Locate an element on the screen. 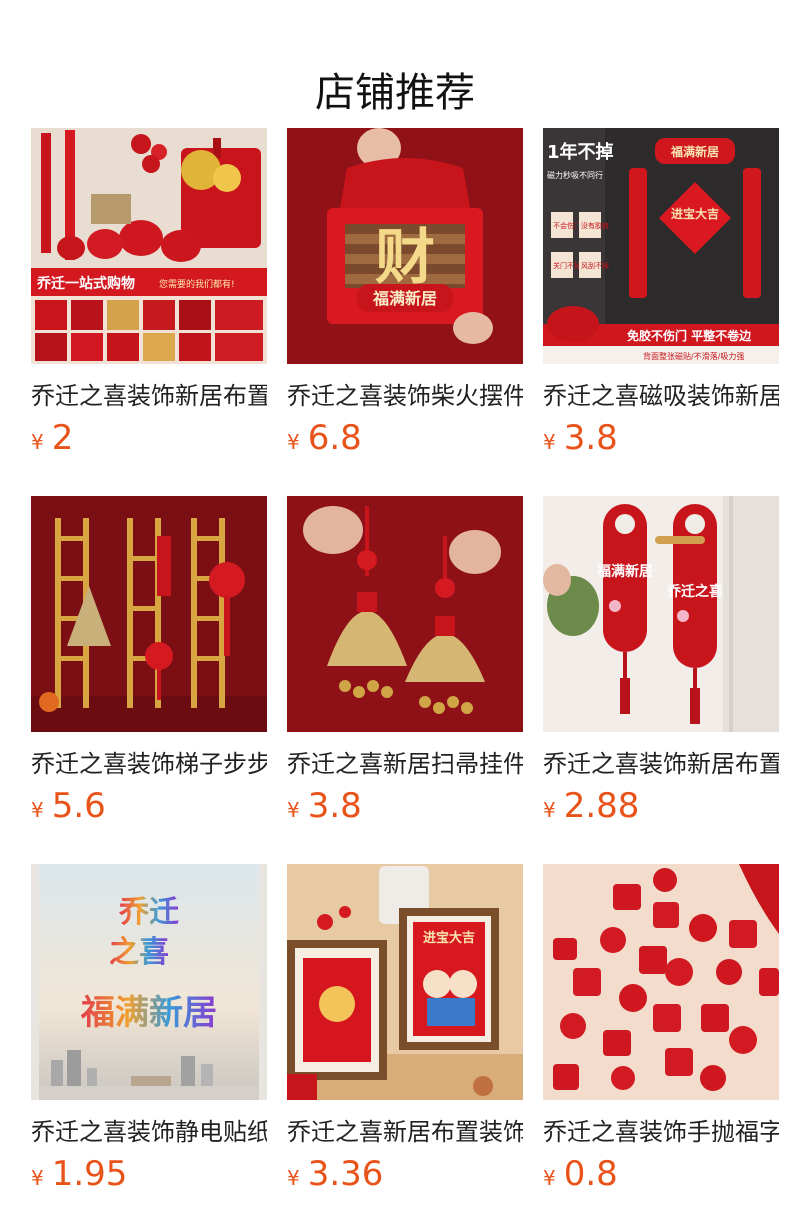  image-text: 没有胶痕 is located at coordinates (595, 225).